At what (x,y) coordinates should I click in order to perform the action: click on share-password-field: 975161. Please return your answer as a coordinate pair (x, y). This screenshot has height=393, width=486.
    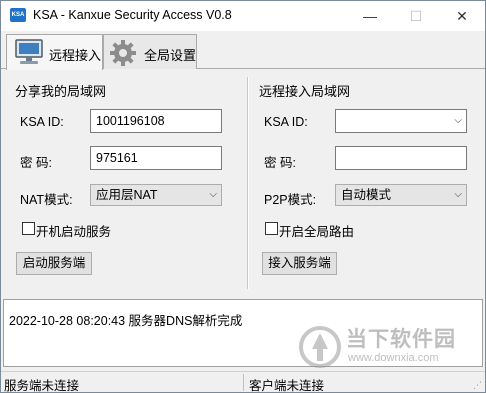
    Looking at the image, I should click on (156, 158).